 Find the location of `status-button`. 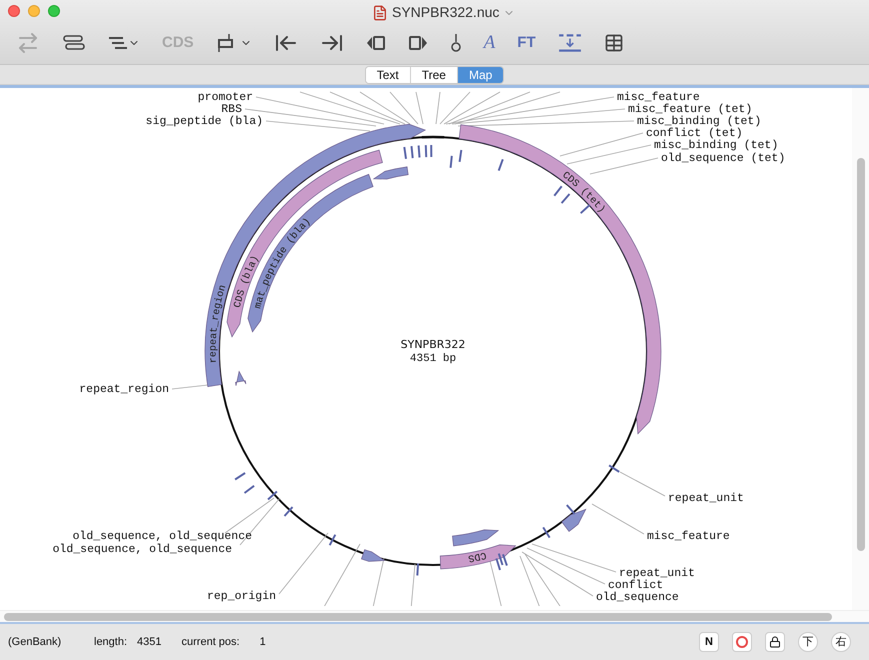

status-button is located at coordinates (775, 642).